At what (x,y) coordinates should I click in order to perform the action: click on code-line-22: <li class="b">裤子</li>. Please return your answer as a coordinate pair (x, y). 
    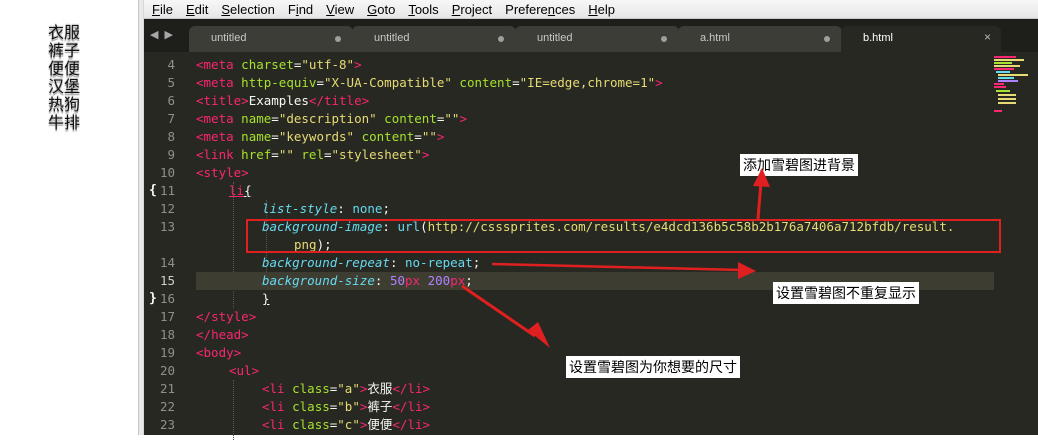
    Looking at the image, I should click on (346, 406).